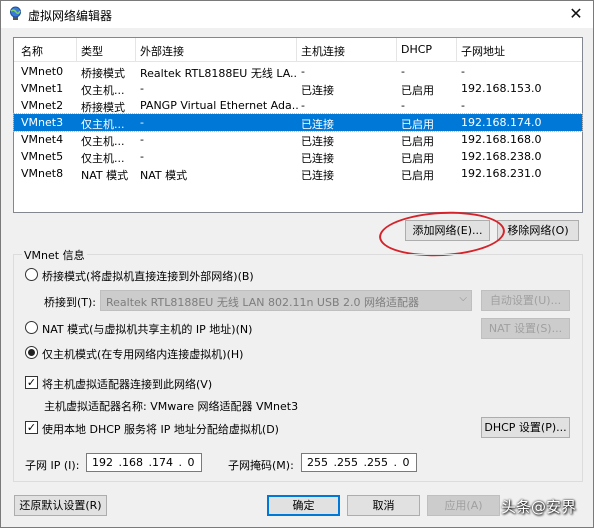 The width and height of the screenshot is (594, 528). I want to click on subnet-ip-label: 子网 IP (I):, so click(52, 465).